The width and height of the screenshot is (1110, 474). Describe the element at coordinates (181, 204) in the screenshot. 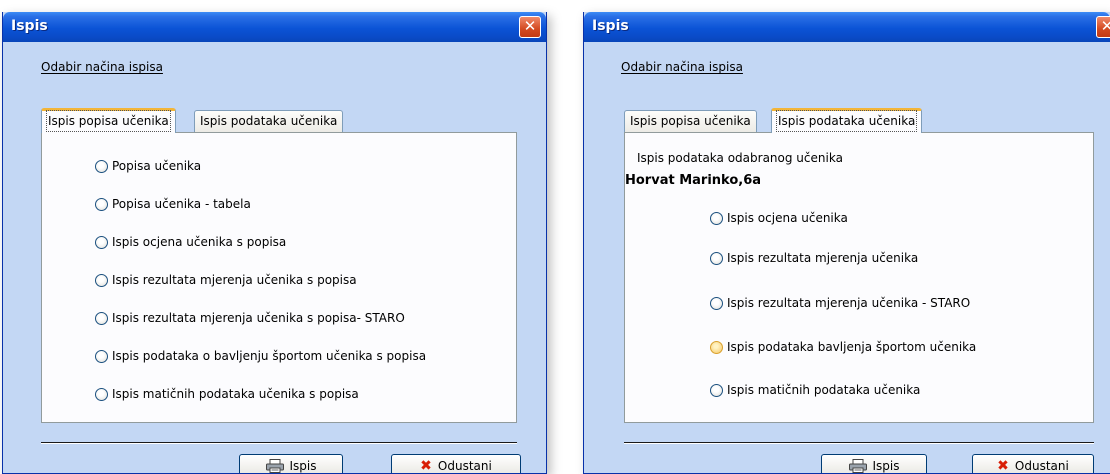

I see `option-label: Popisa učenika - tabela` at that location.